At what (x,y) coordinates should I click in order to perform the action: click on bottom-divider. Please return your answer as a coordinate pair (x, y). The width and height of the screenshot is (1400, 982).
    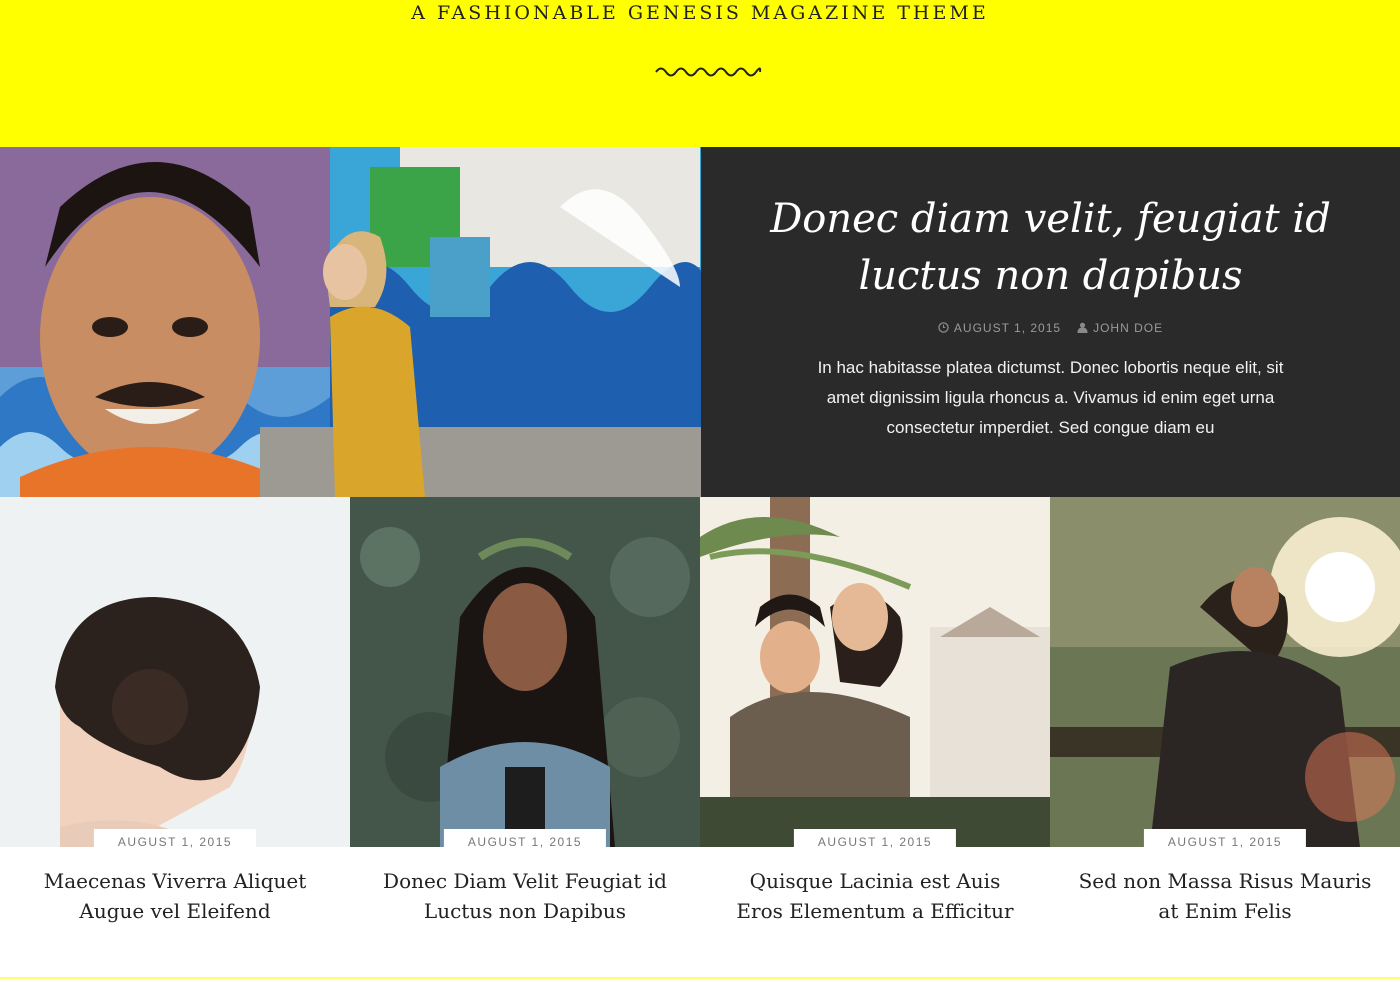
    Looking at the image, I should click on (700, 978).